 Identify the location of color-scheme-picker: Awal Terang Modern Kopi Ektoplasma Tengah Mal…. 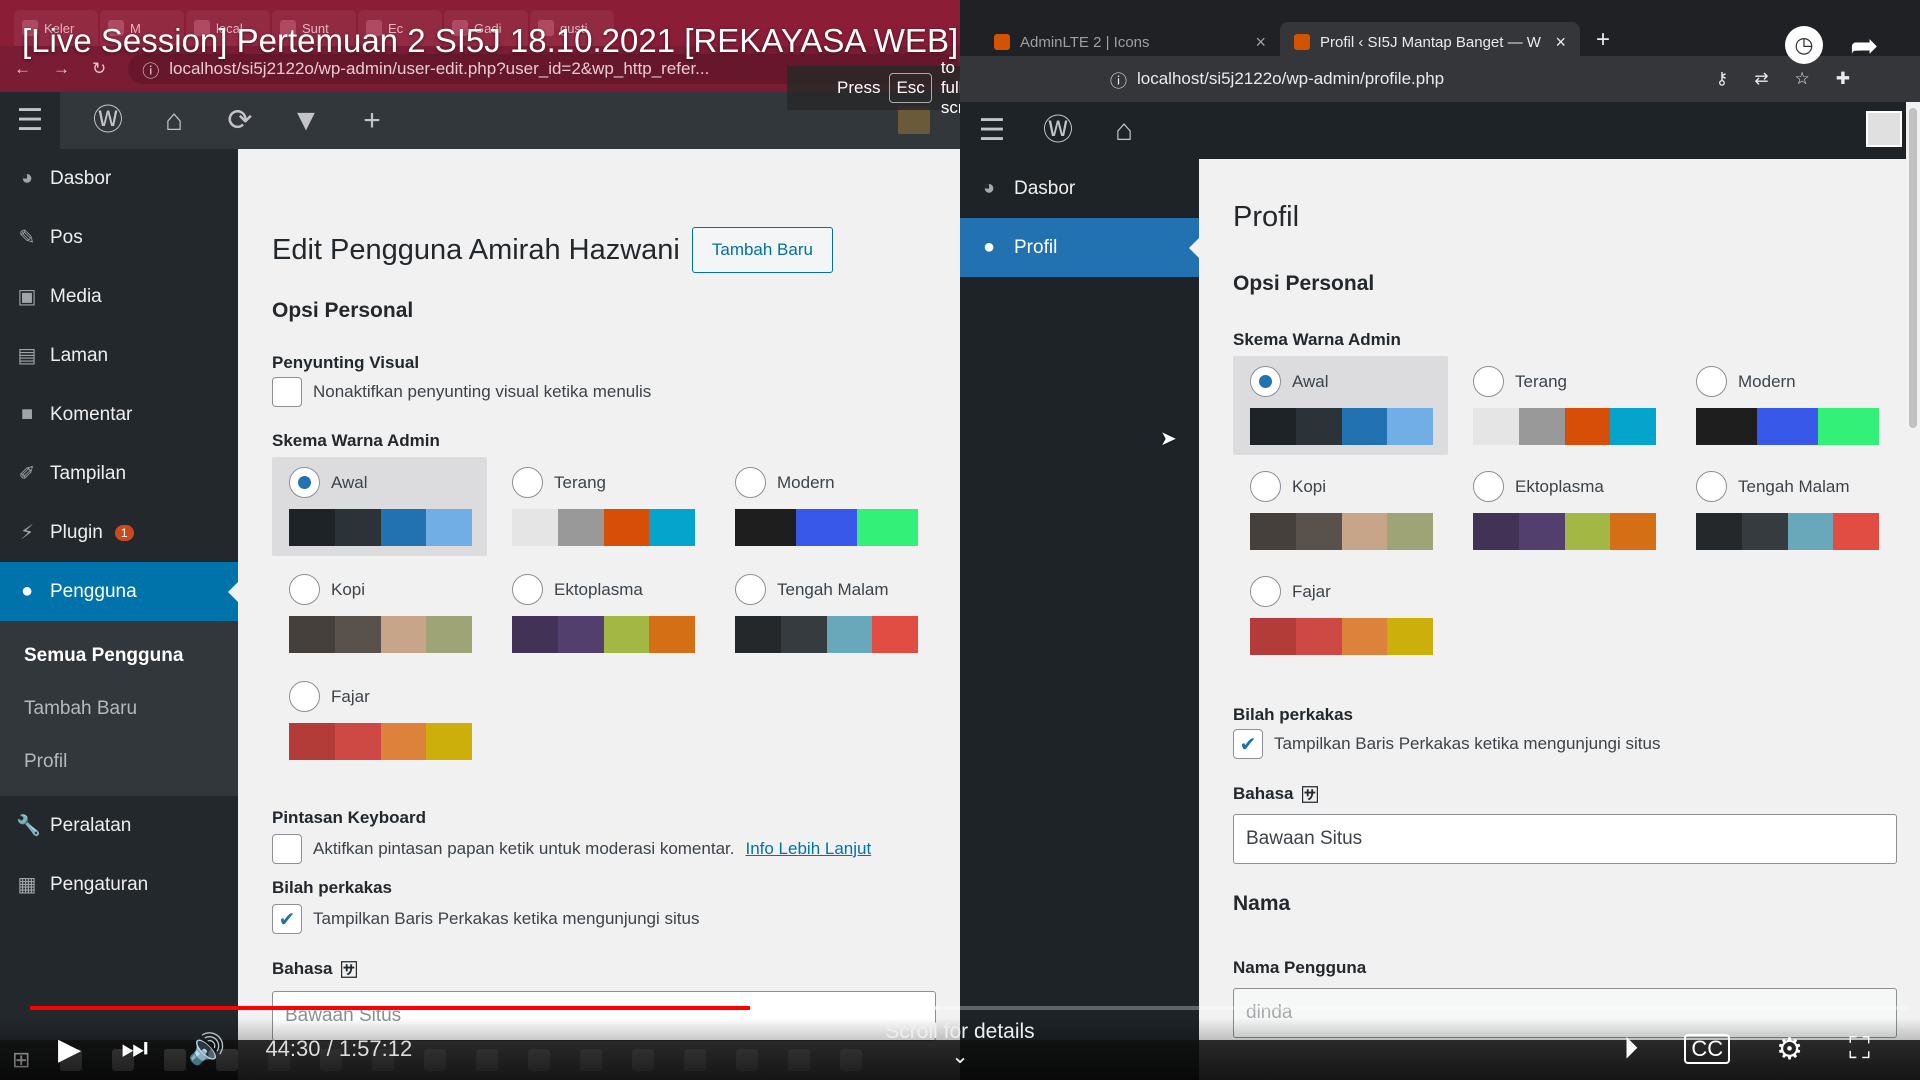
(1576, 510).